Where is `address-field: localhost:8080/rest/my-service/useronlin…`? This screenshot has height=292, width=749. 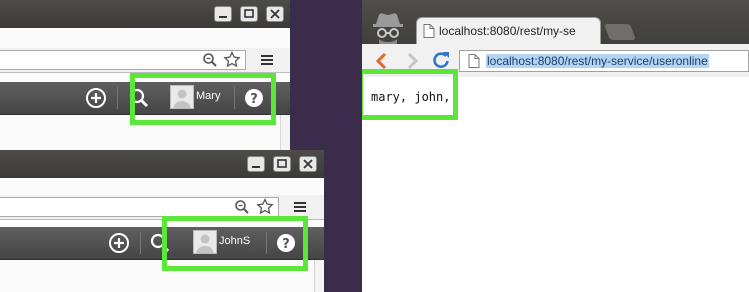
address-field: localhost:8080/rest/my-service/useronlin… is located at coordinates (604, 61).